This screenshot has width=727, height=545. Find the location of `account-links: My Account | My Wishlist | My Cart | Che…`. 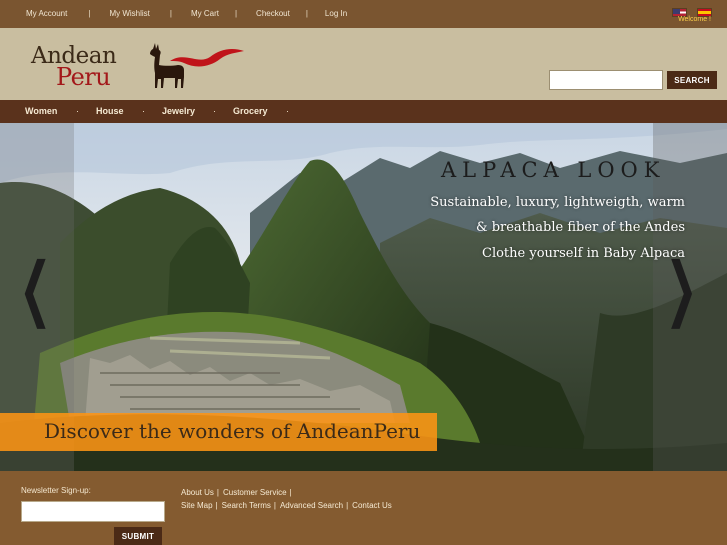

account-links: My Account | My Wishlist | My Cart | Che… is located at coordinates (186, 13).